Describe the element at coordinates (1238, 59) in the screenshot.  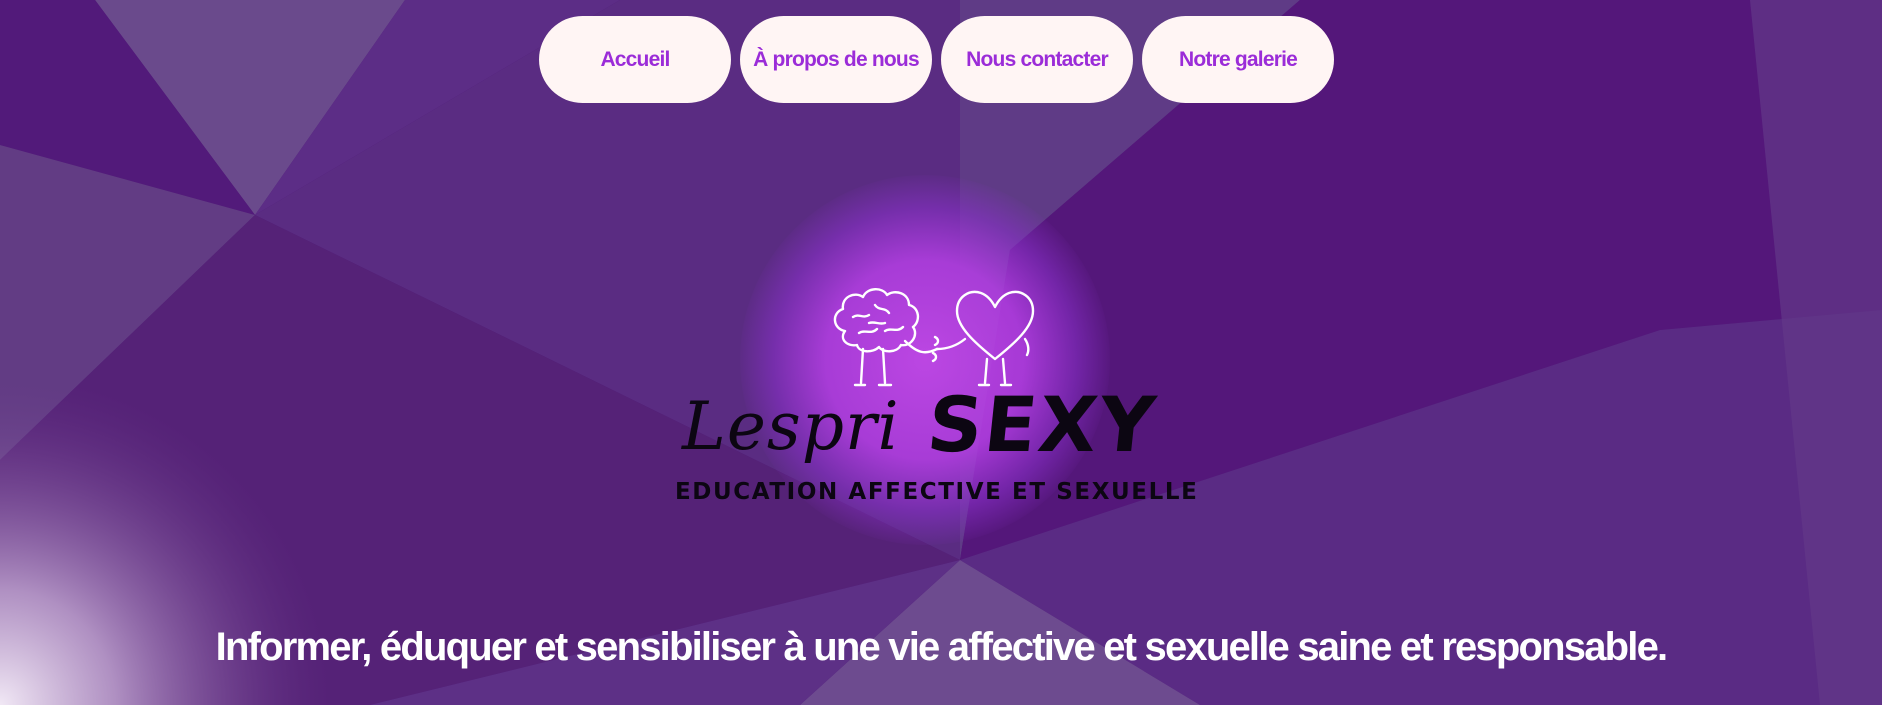
I see `nav-galerie-button: Notre galerie` at that location.